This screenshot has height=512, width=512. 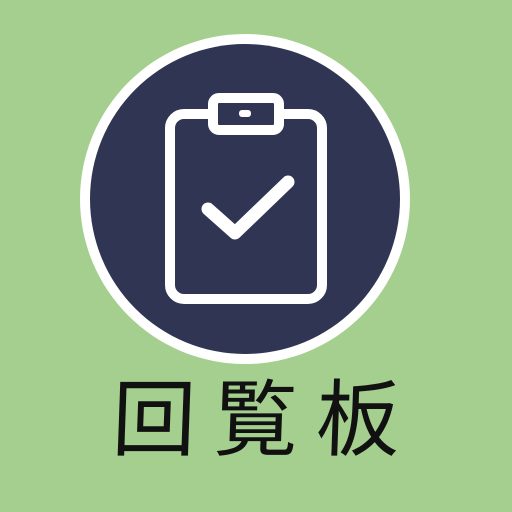 I want to click on app-title: 回覧板, so click(x=265, y=420).